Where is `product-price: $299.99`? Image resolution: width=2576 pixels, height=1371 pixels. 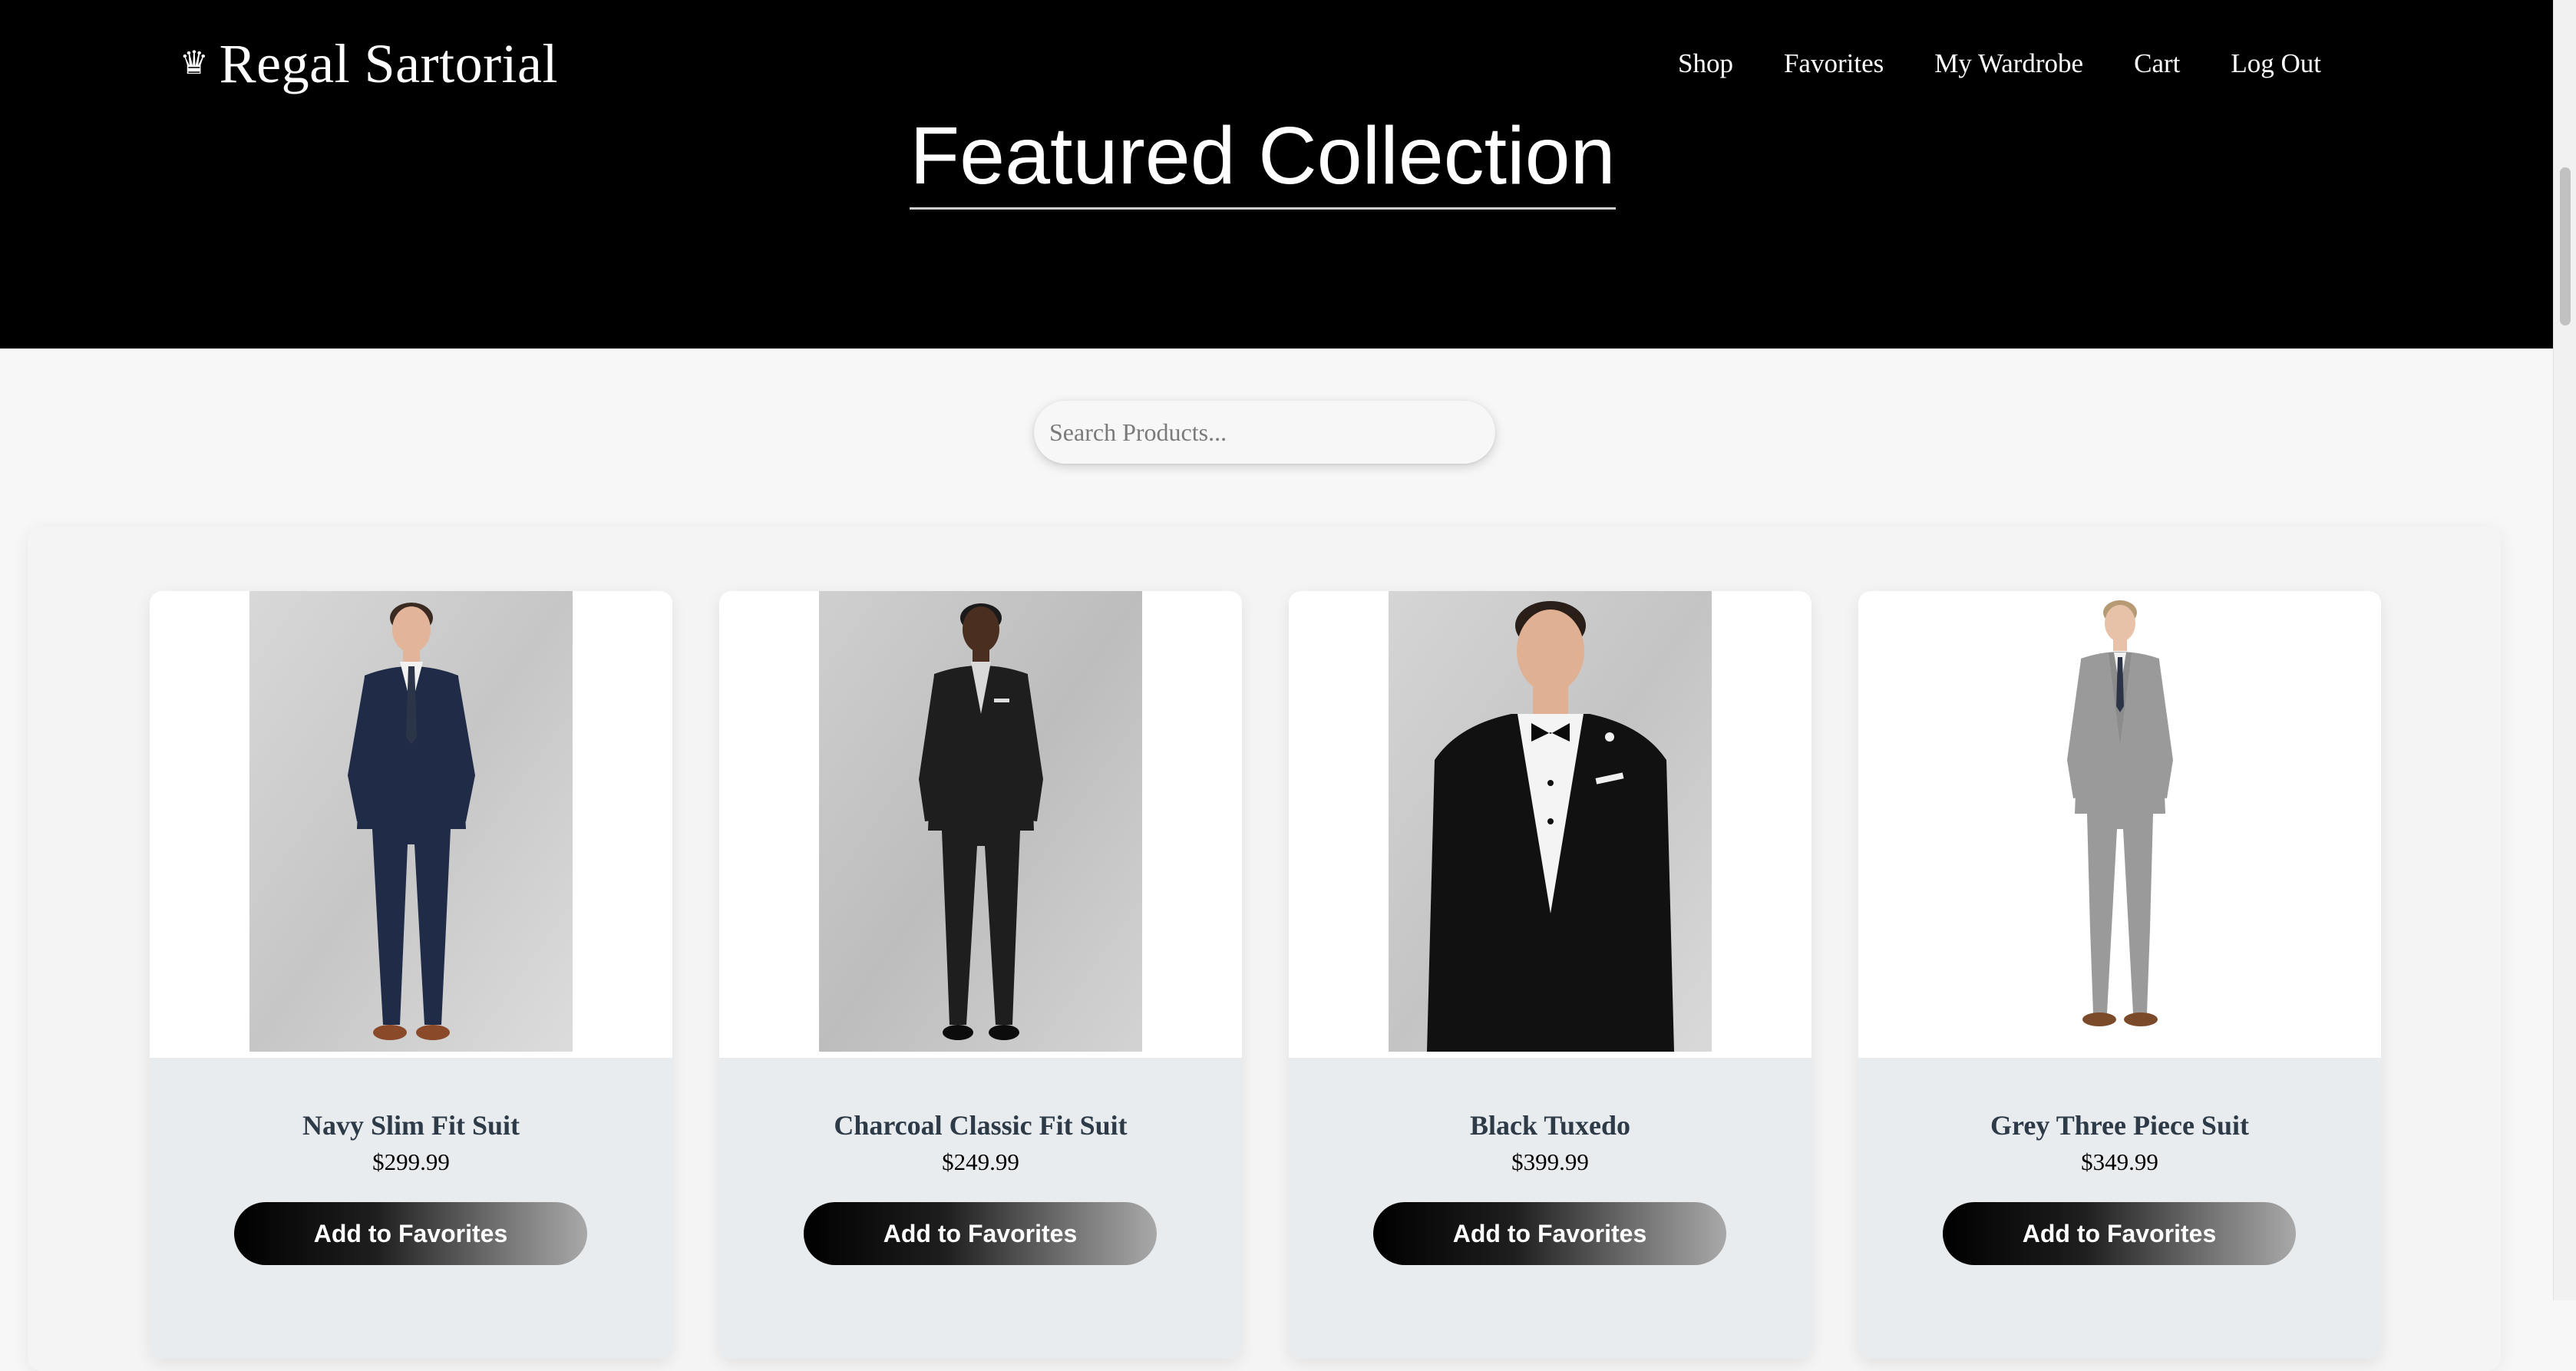
product-price: $299.99 is located at coordinates (411, 1161).